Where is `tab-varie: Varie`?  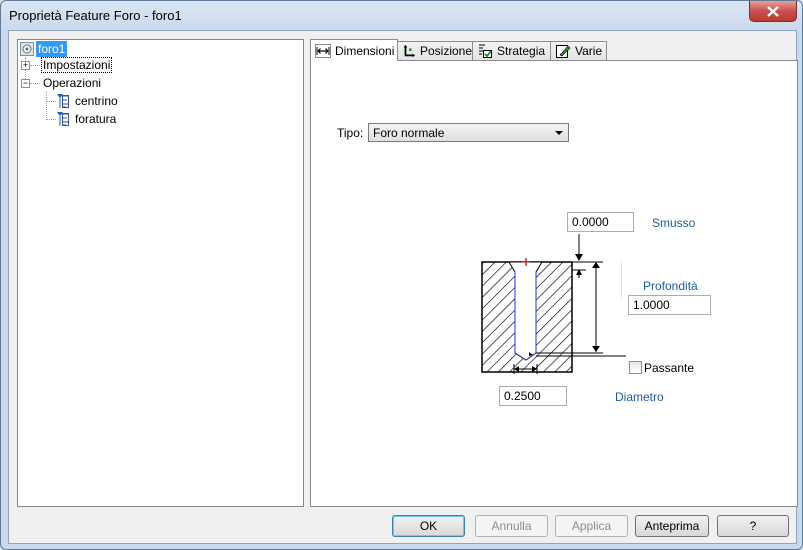
tab-varie: Varie is located at coordinates (578, 50).